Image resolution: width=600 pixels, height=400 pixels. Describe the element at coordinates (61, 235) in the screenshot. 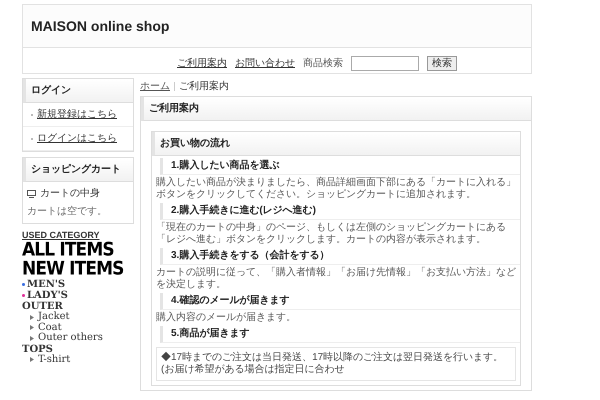

I see `category-title: USED CATEGORY` at that location.